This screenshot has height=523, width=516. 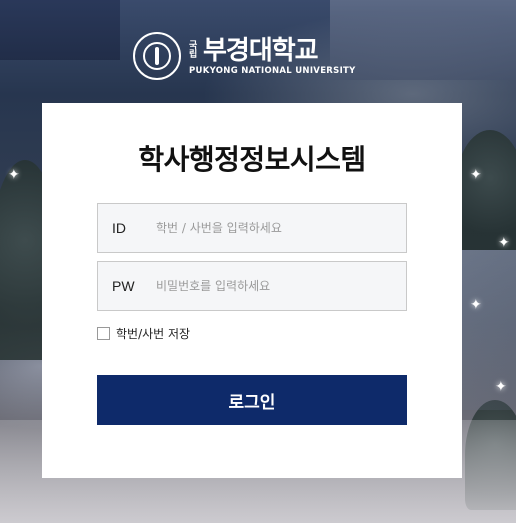 What do you see at coordinates (281, 228) in the screenshot?
I see `id-input` at bounding box center [281, 228].